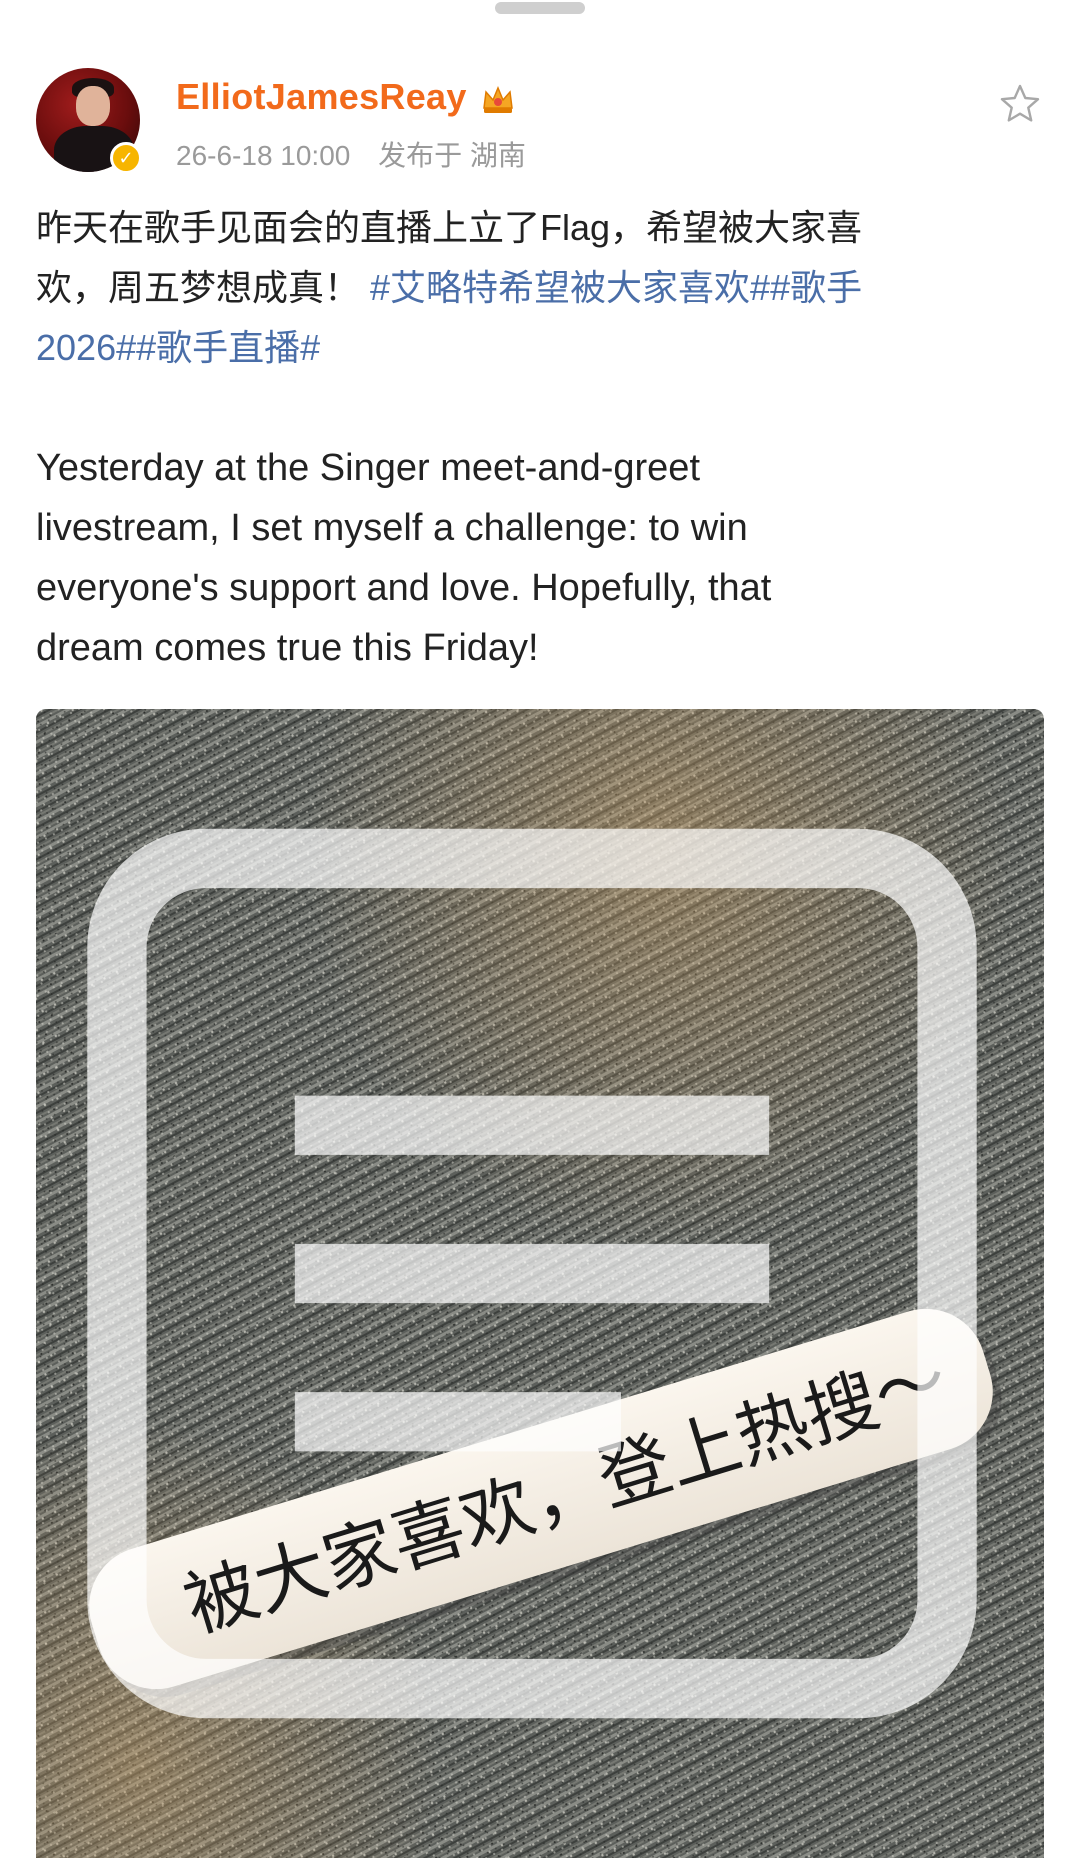 The image size is (1080, 1858). What do you see at coordinates (498, 98) in the screenshot?
I see `crown-icon` at bounding box center [498, 98].